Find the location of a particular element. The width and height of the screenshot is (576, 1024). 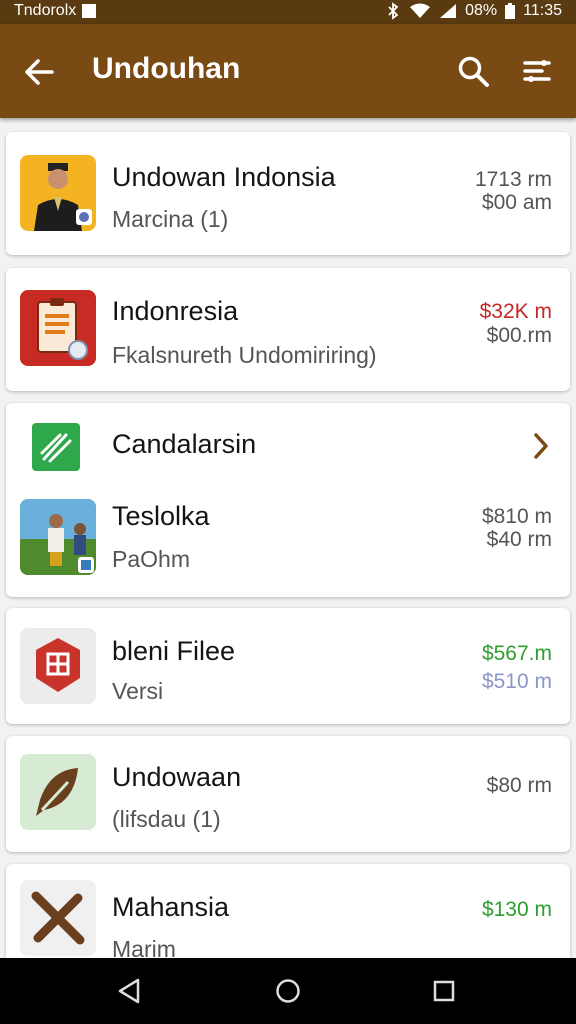

item-subtitle: Fkalsnureth Undomiriring) is located at coordinates (244, 355).